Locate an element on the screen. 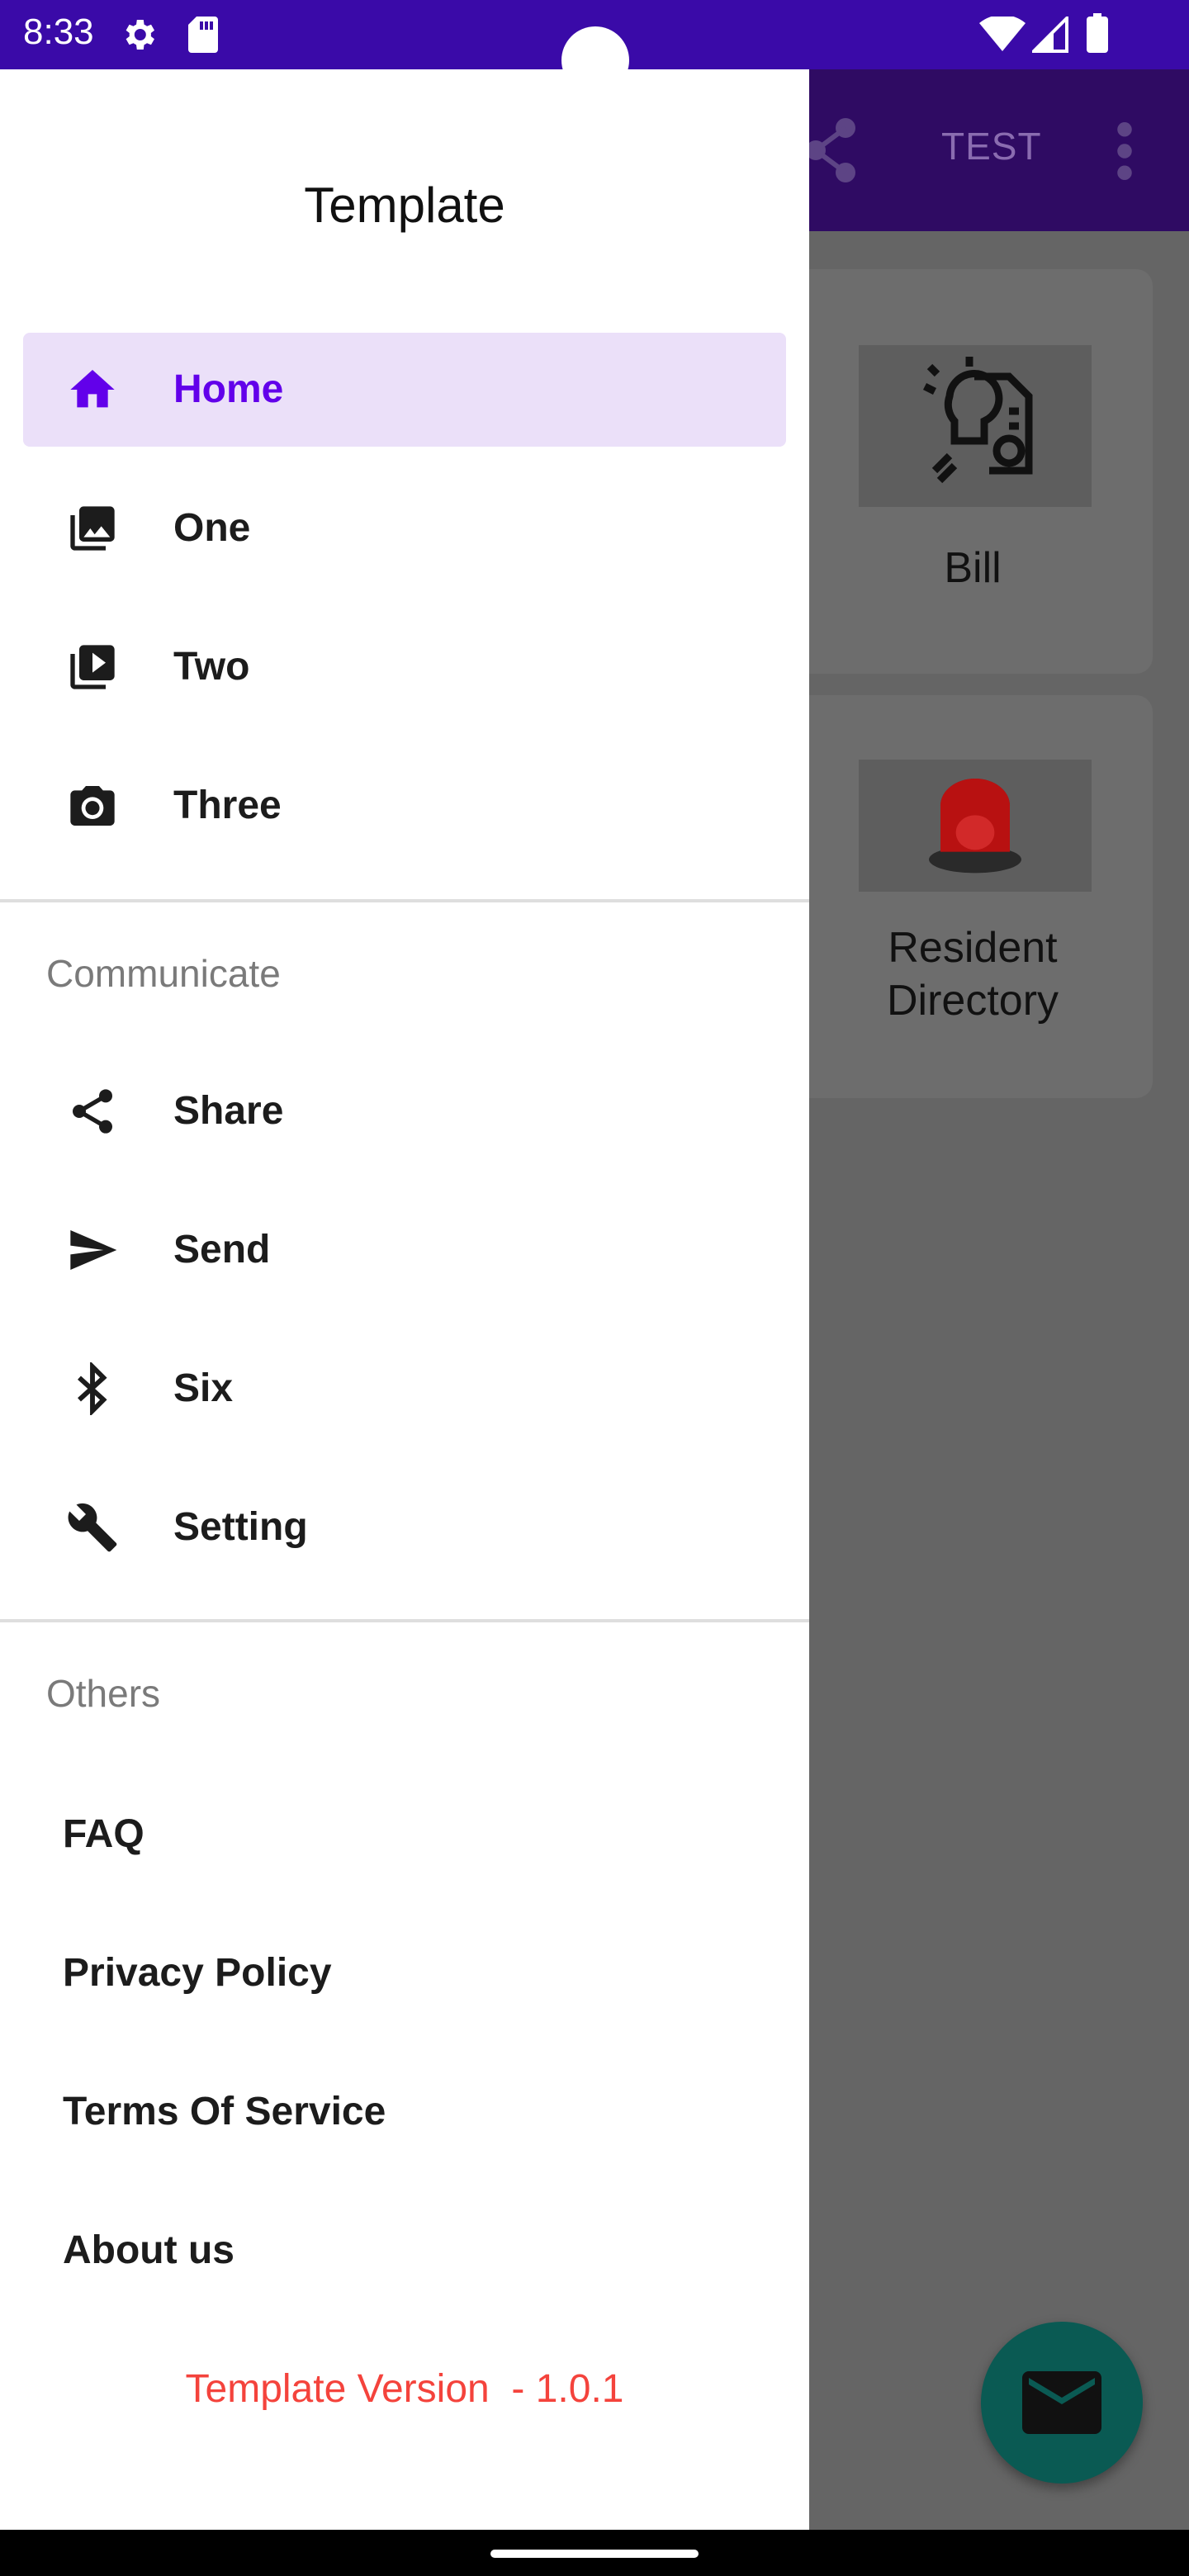 The image size is (1189, 2576). drawer-item-two: Two is located at coordinates (404, 667).